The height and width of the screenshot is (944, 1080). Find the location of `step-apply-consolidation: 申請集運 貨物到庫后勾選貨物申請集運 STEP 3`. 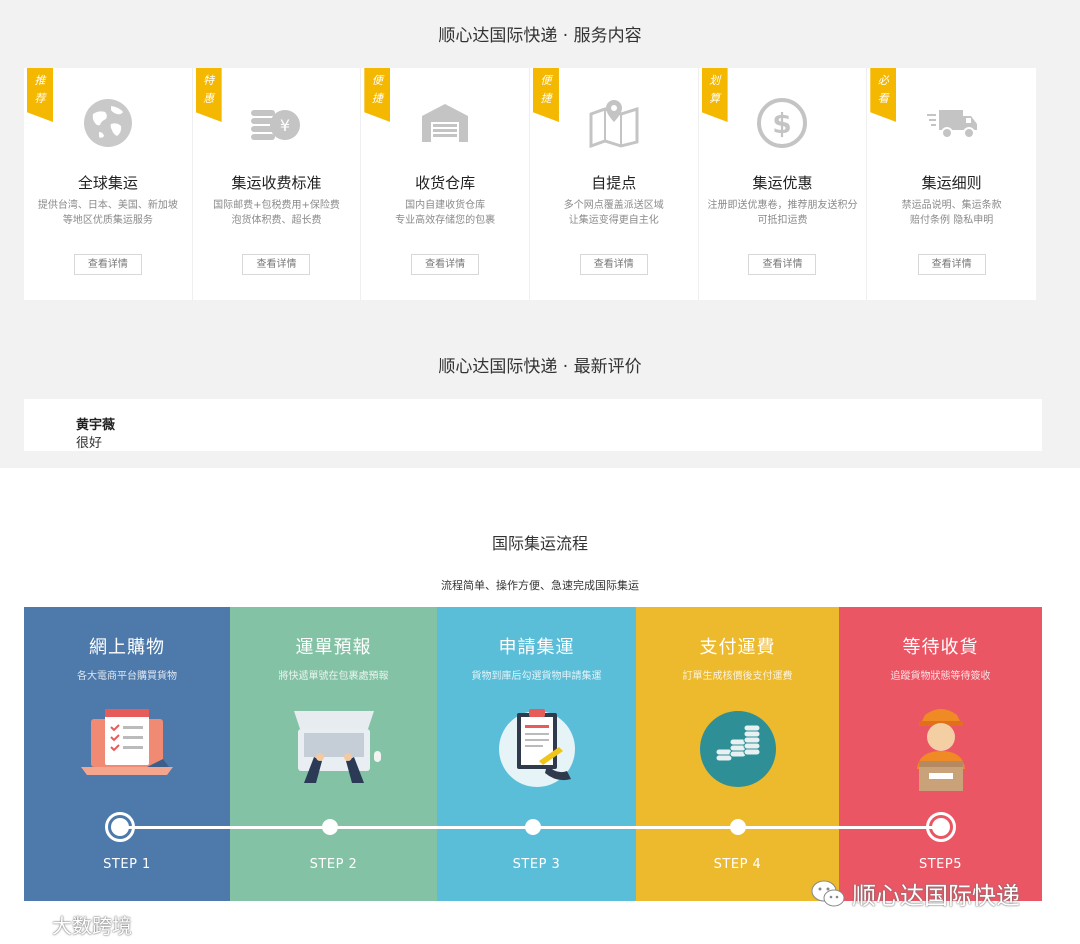

step-apply-consolidation: 申請集運 貨物到庫后勾選貨物申請集運 STEP 3 is located at coordinates (536, 754).